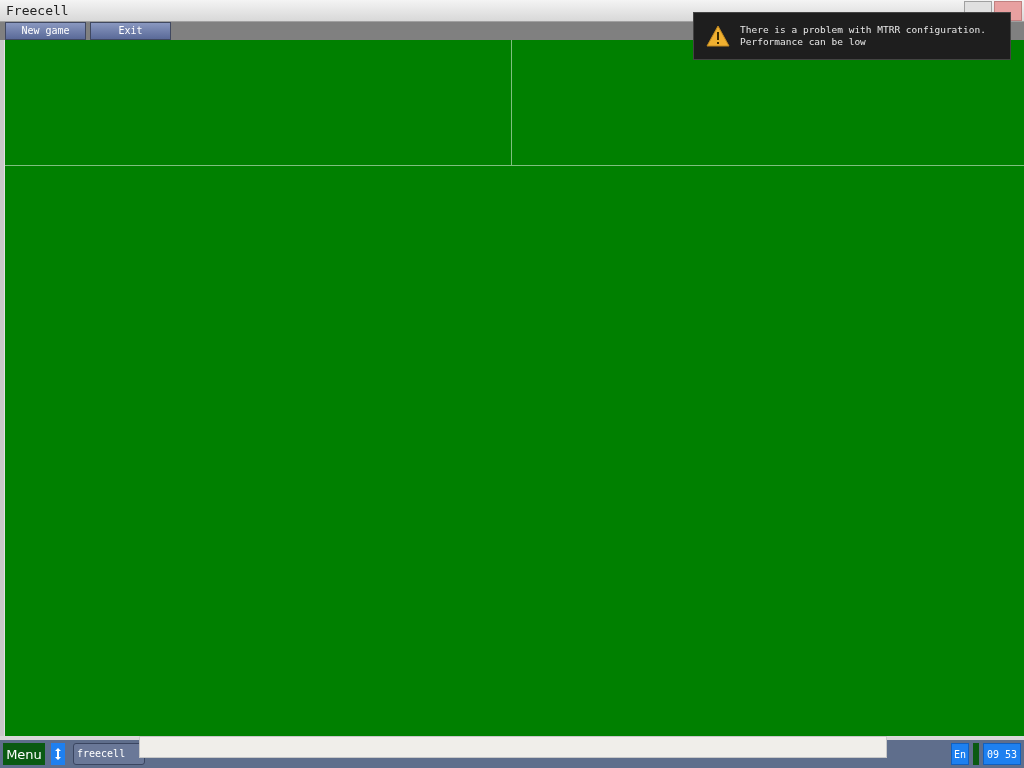 The image size is (1024, 768). Describe the element at coordinates (976, 754) in the screenshot. I see `status-bar-indicator` at that location.